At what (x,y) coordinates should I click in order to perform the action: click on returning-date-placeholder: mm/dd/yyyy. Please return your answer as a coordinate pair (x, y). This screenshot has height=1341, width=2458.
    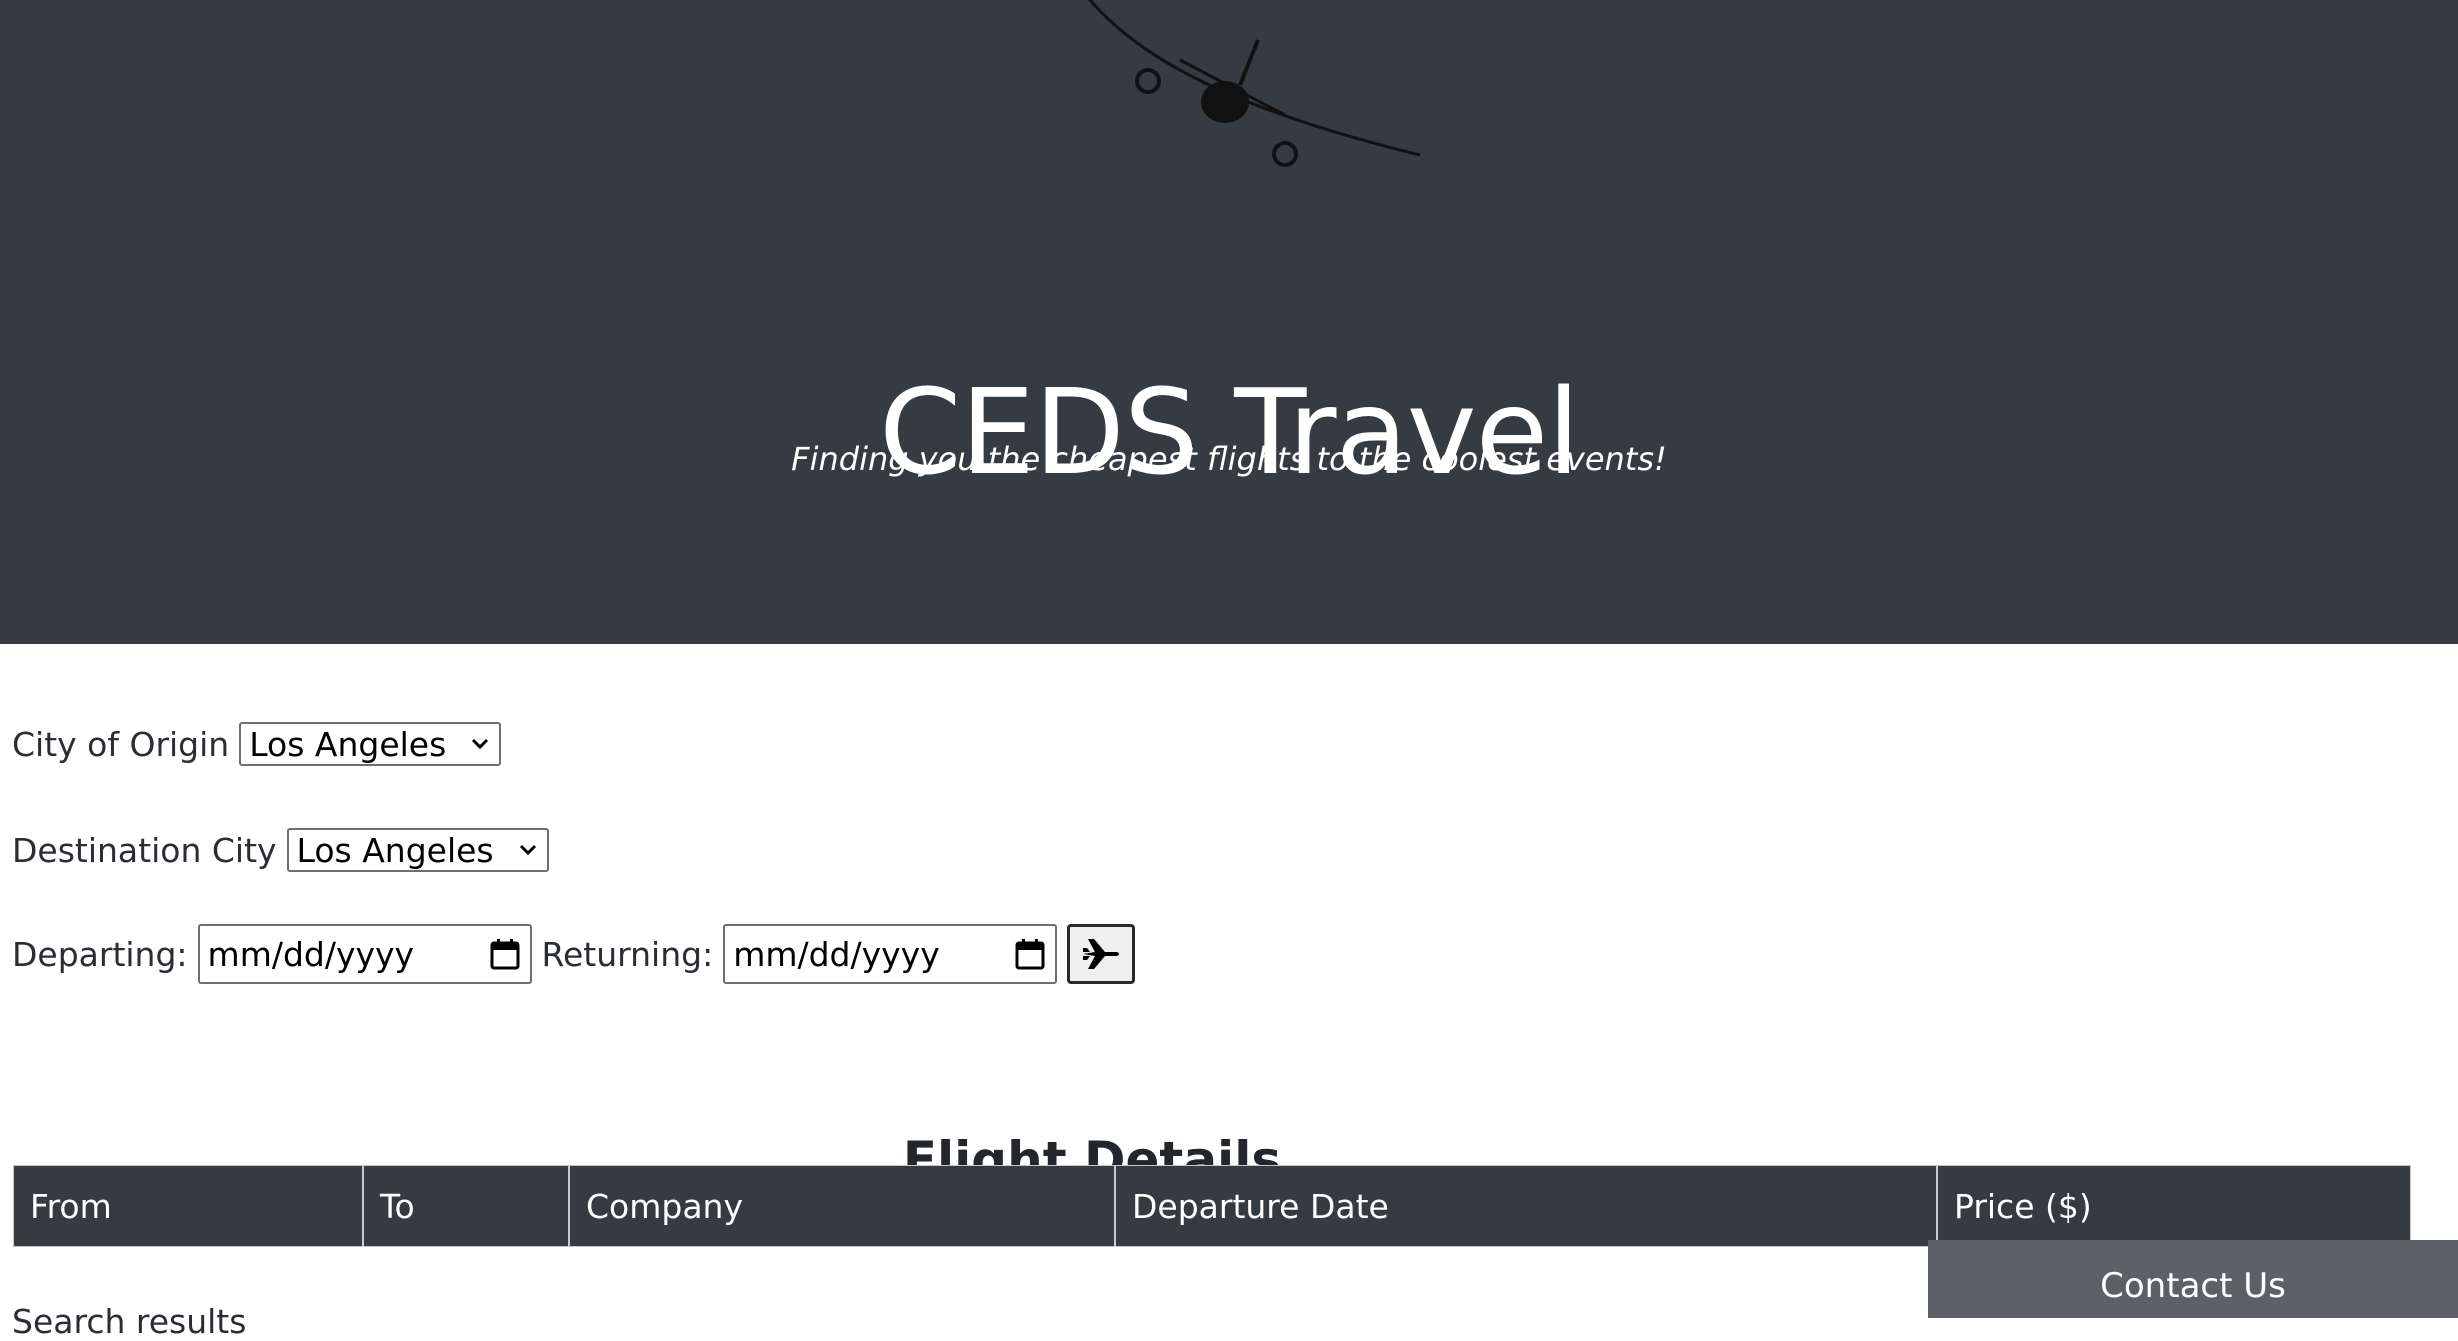
    Looking at the image, I should click on (836, 954).